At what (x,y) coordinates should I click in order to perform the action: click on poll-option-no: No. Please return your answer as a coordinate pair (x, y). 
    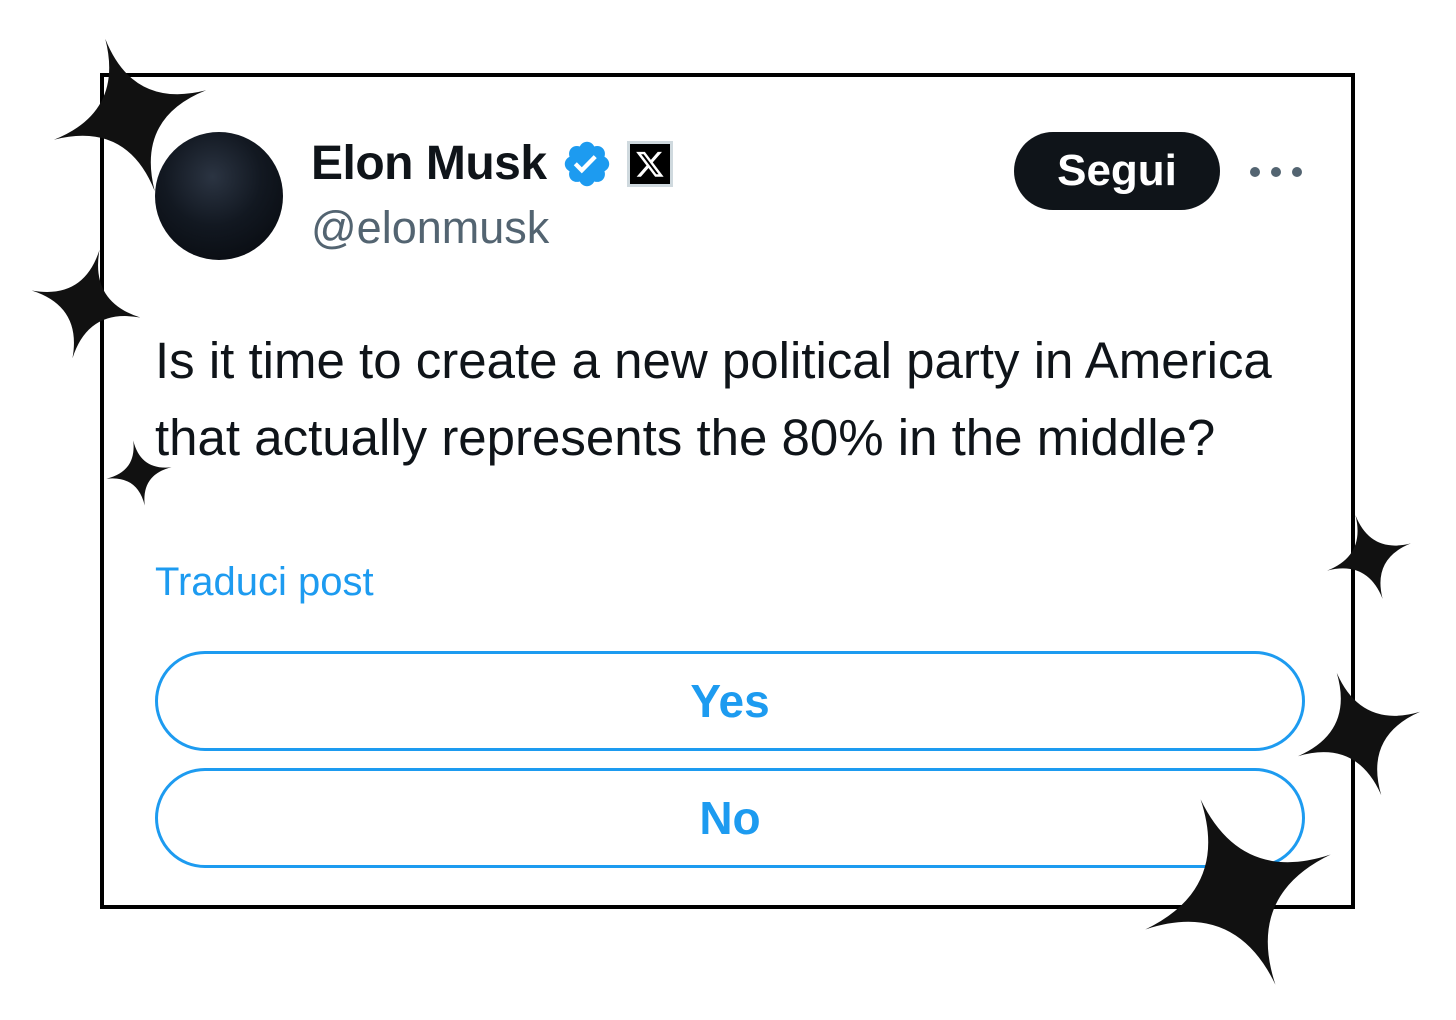
    Looking at the image, I should click on (730, 818).